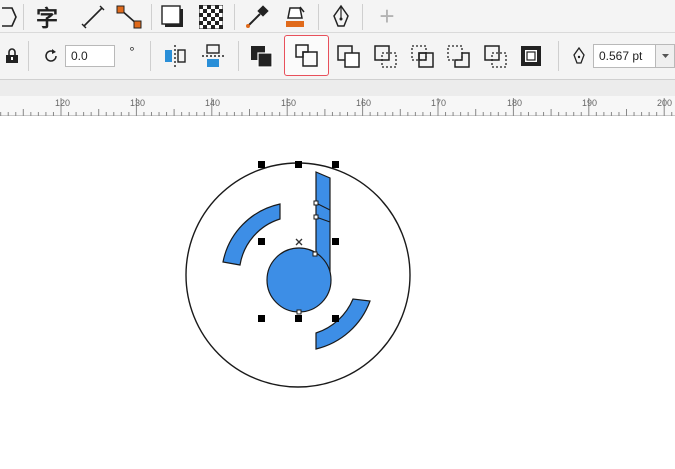 The width and height of the screenshot is (675, 469). Describe the element at coordinates (298, 164) in the screenshot. I see `selection-handle-top` at that location.